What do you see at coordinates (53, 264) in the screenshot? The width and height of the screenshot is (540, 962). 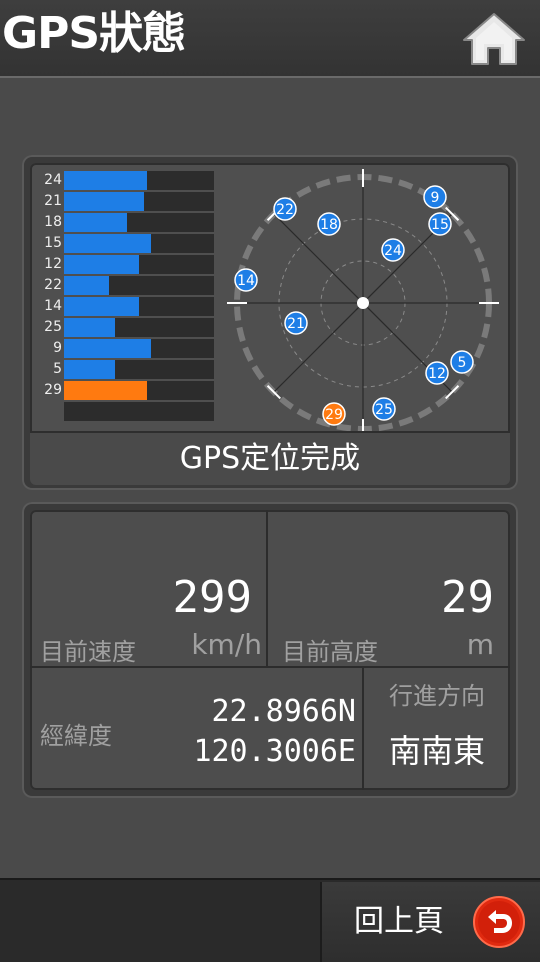 I see `signal-bar-label: 12` at bounding box center [53, 264].